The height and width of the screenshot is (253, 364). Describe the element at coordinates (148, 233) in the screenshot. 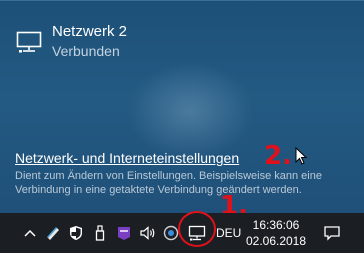

I see `volume-icon` at that location.